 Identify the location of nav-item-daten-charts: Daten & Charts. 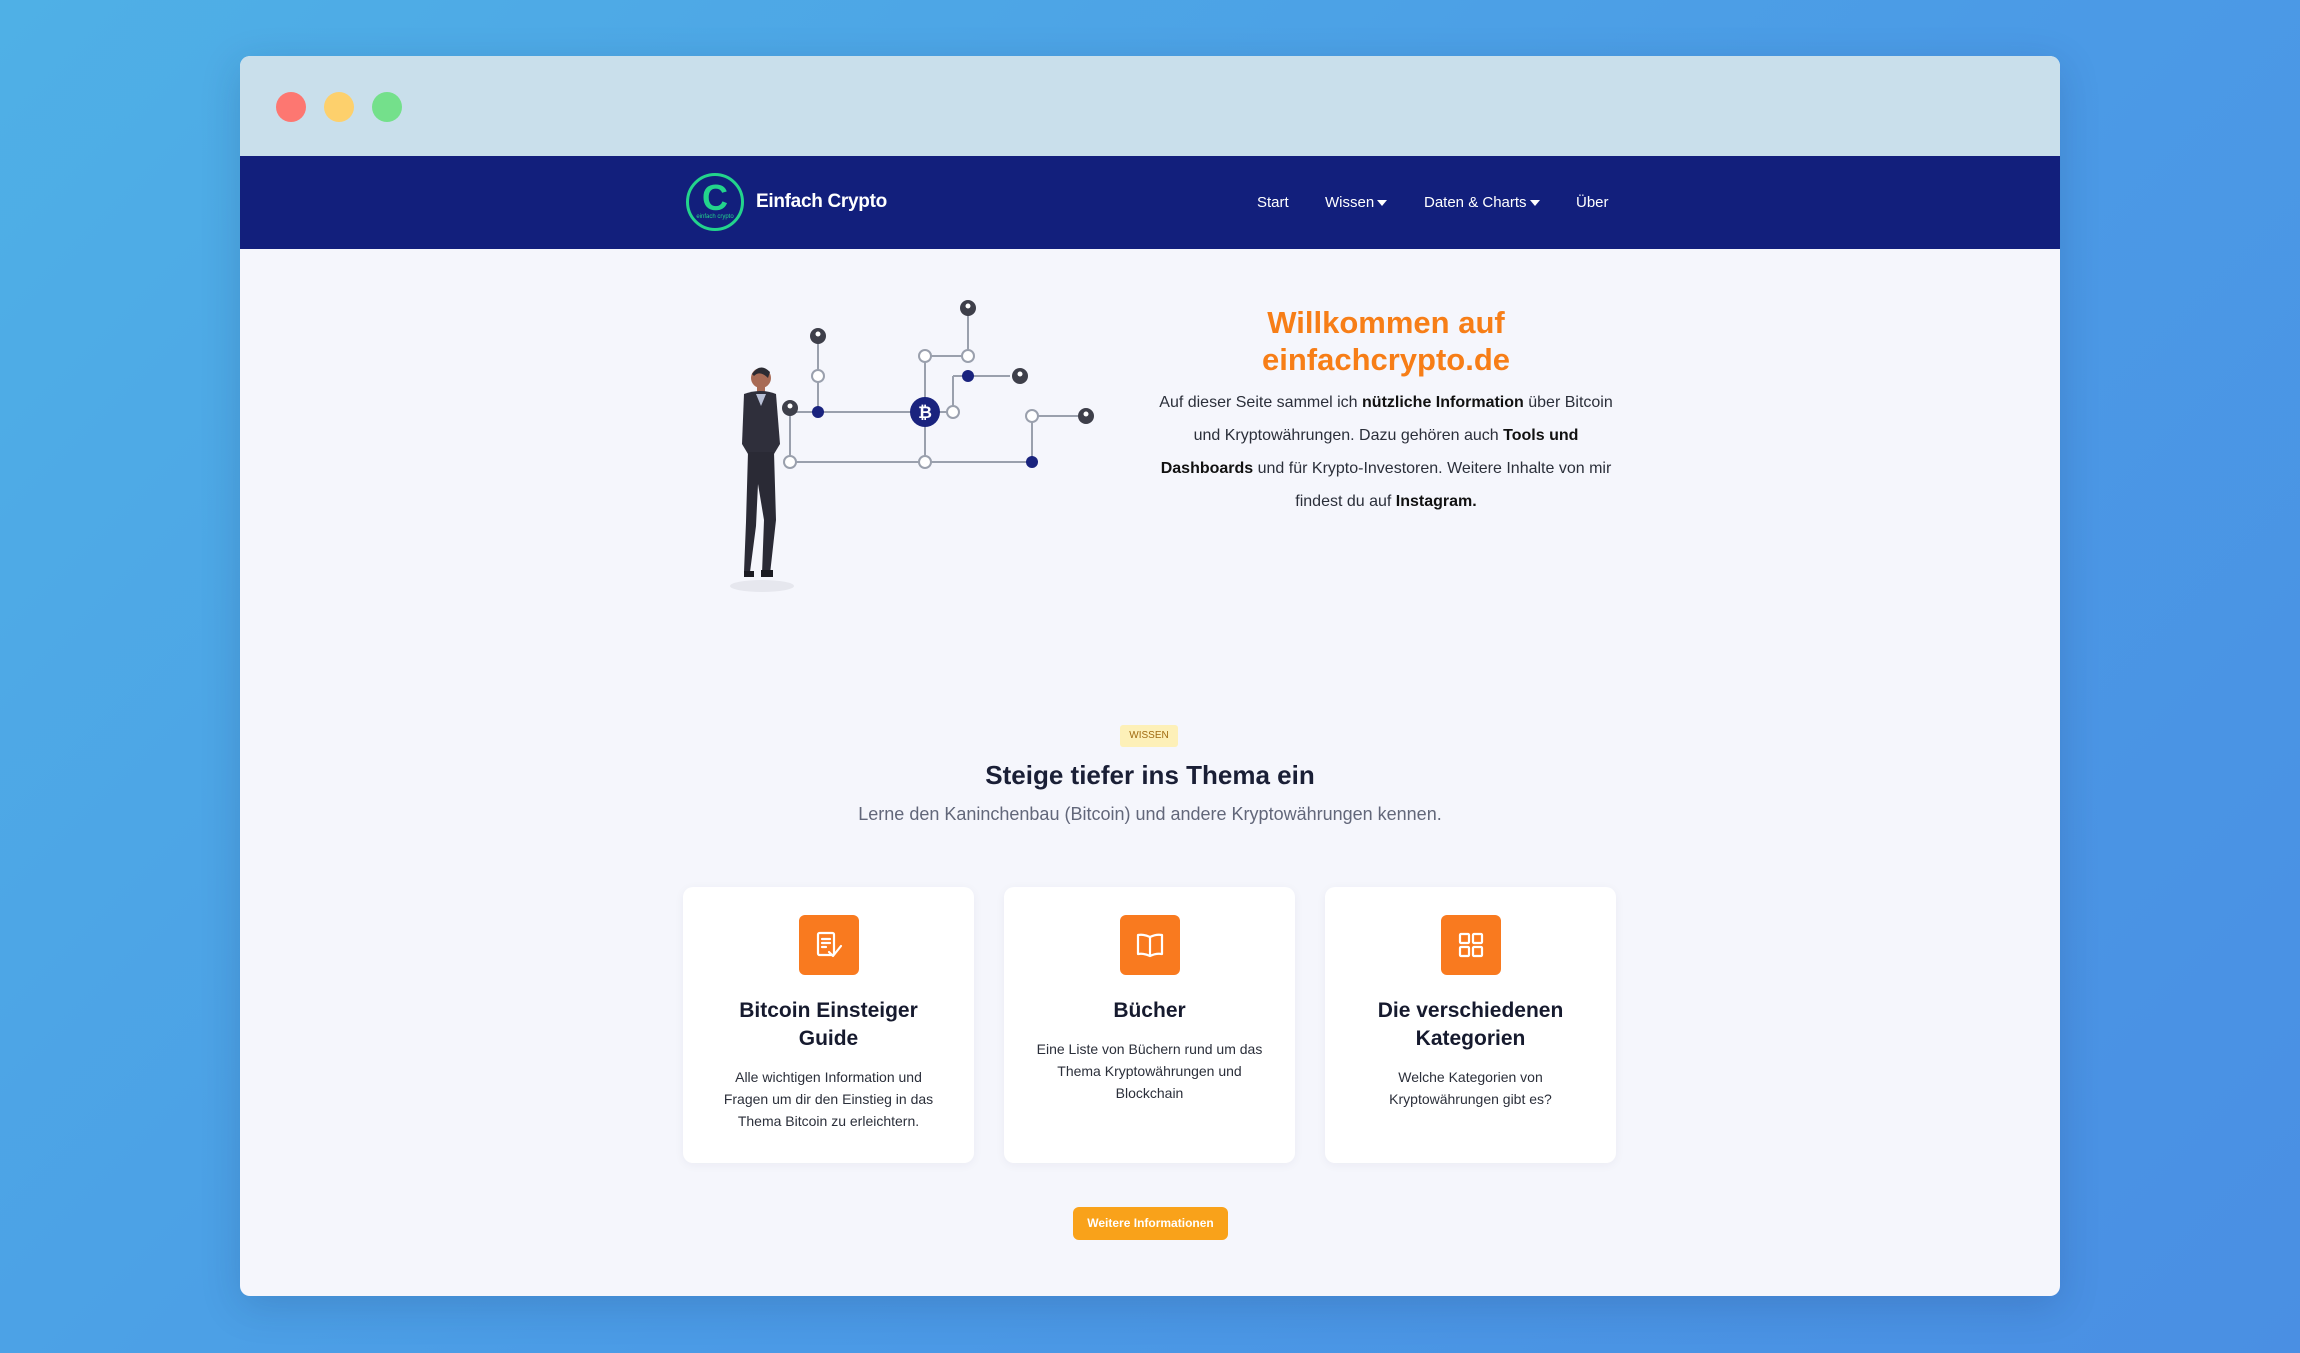
(1482, 202).